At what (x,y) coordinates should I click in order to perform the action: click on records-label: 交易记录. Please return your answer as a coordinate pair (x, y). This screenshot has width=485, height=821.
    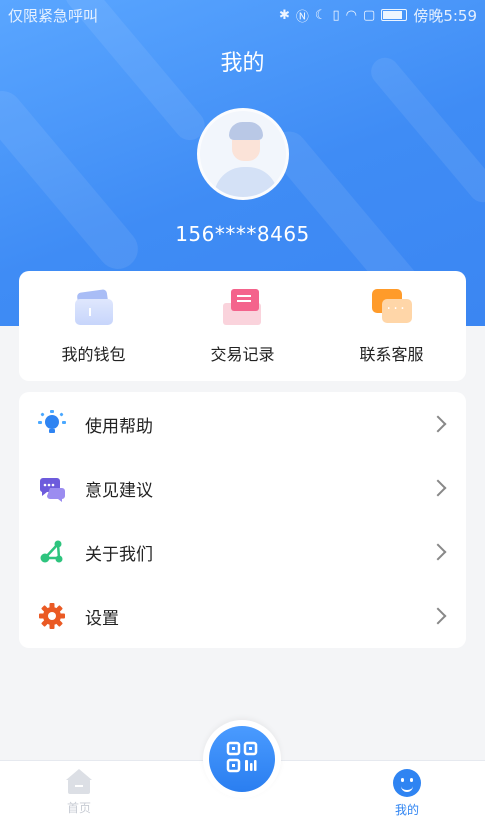
    Looking at the image, I should click on (242, 354).